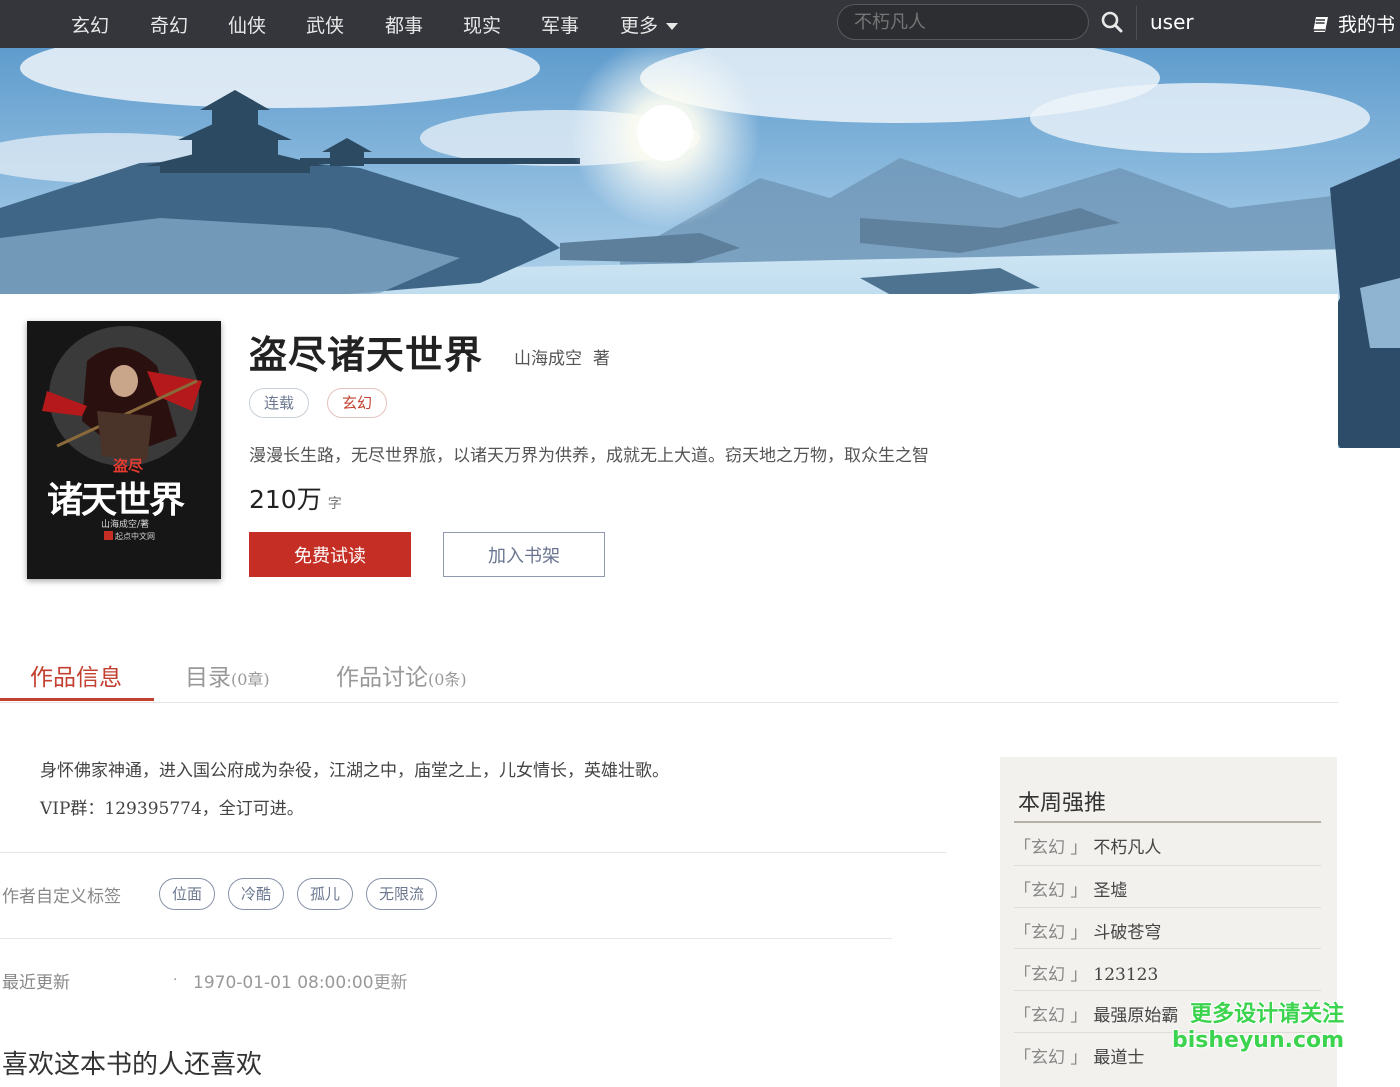 This screenshot has width=1400, height=1087. What do you see at coordinates (1119, 1058) in the screenshot?
I see `recommend-item-name: 最道士` at bounding box center [1119, 1058].